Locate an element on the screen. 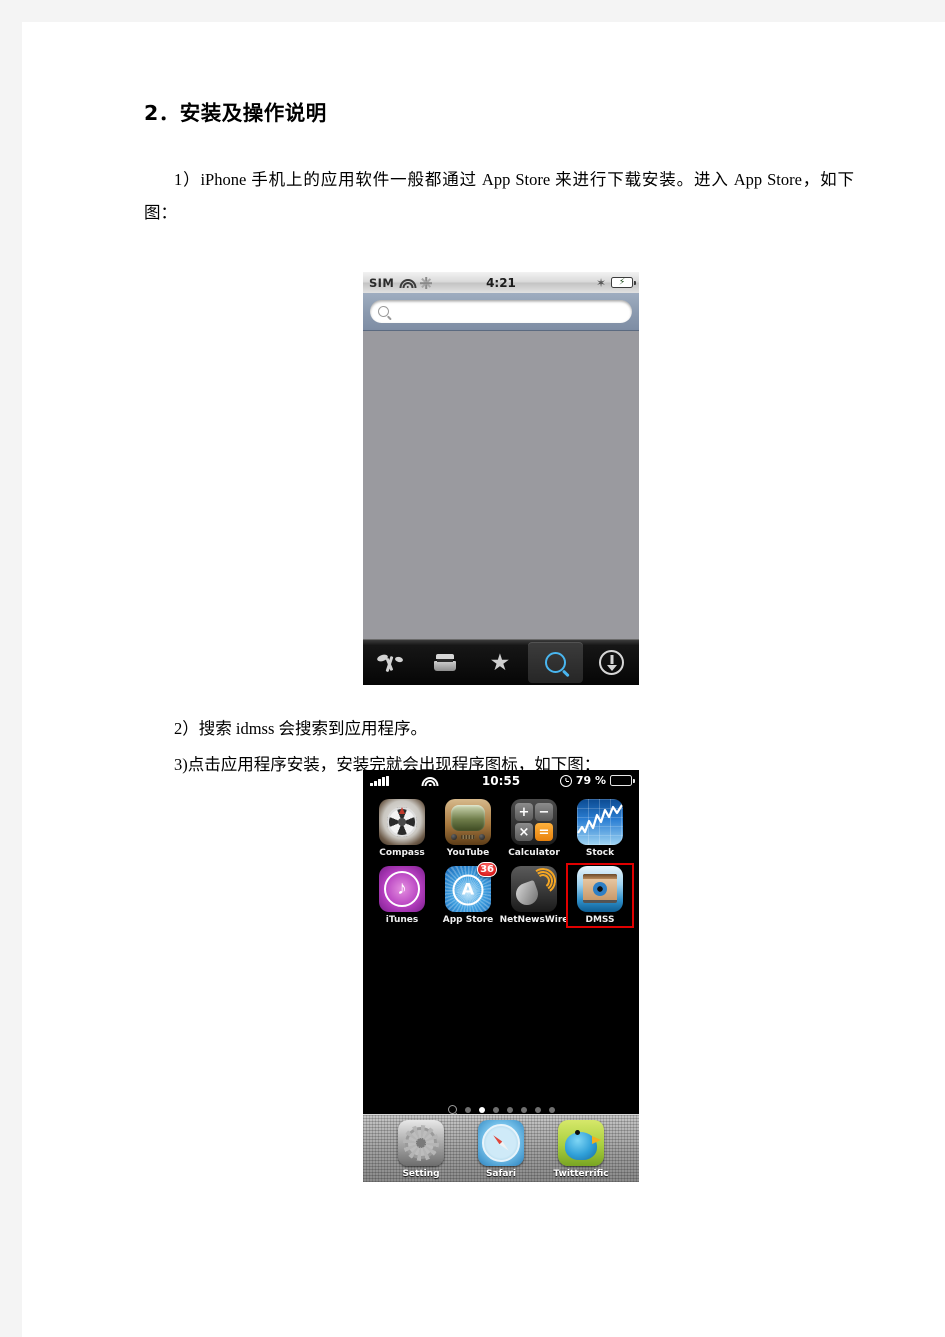 Image resolution: width=945 pixels, height=1337 pixels. clock-label: 10:55 is located at coordinates (501, 780).